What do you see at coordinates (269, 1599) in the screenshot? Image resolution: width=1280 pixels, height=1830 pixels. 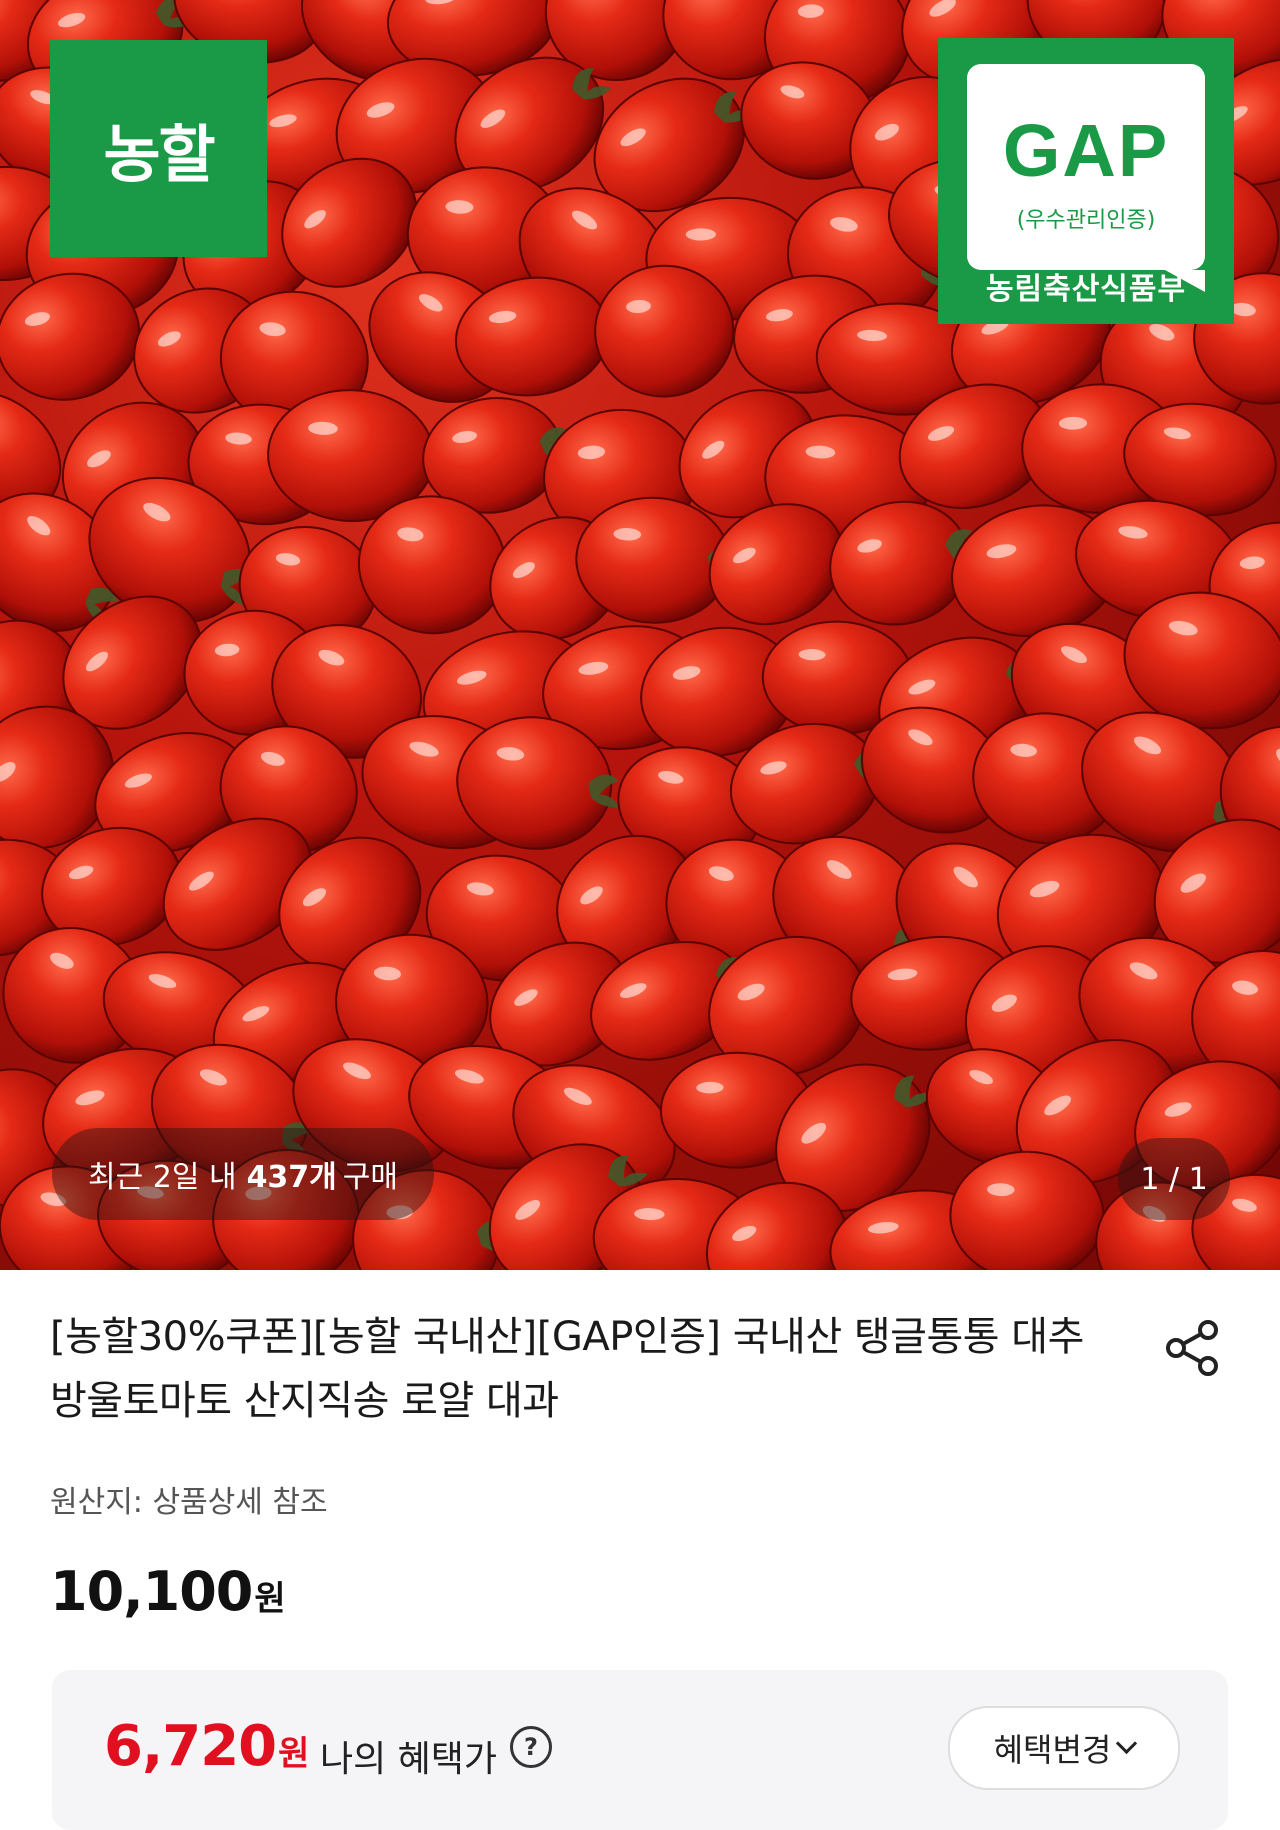 I see `price-unit: 원` at bounding box center [269, 1599].